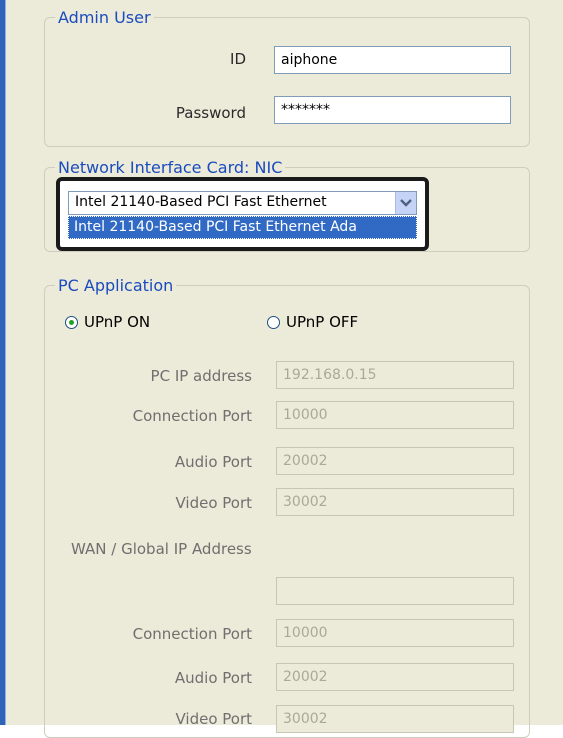 This screenshot has height=738, width=563. What do you see at coordinates (395, 677) in the screenshot?
I see `wan-audio-port-input` at bounding box center [395, 677].